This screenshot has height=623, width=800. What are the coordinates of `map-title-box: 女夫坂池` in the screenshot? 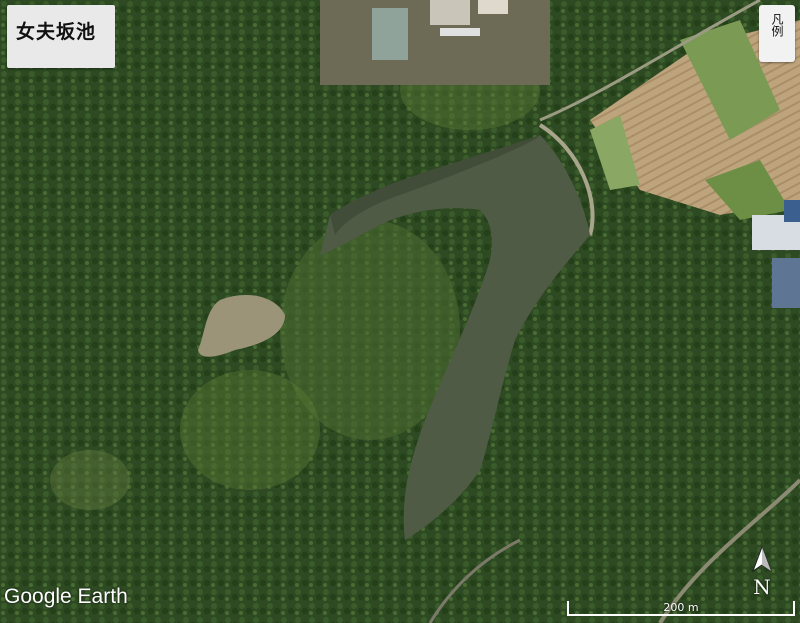 It's located at (61, 36).